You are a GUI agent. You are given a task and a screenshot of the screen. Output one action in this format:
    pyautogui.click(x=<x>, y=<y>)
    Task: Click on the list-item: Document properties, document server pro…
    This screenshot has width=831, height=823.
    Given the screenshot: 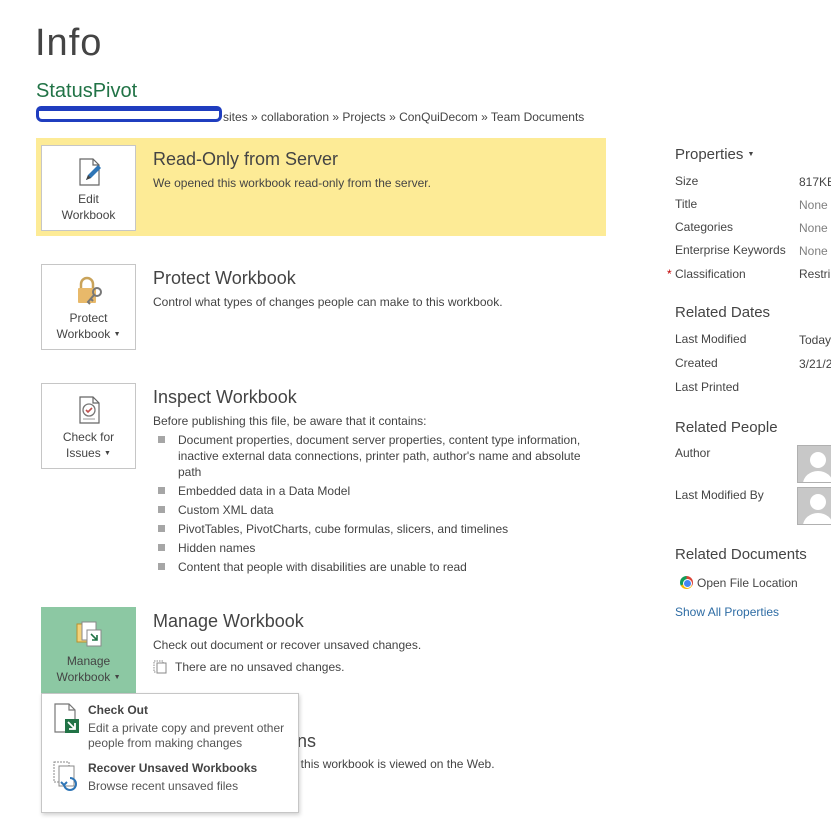 What is the action you would take?
    pyautogui.click(x=371, y=456)
    